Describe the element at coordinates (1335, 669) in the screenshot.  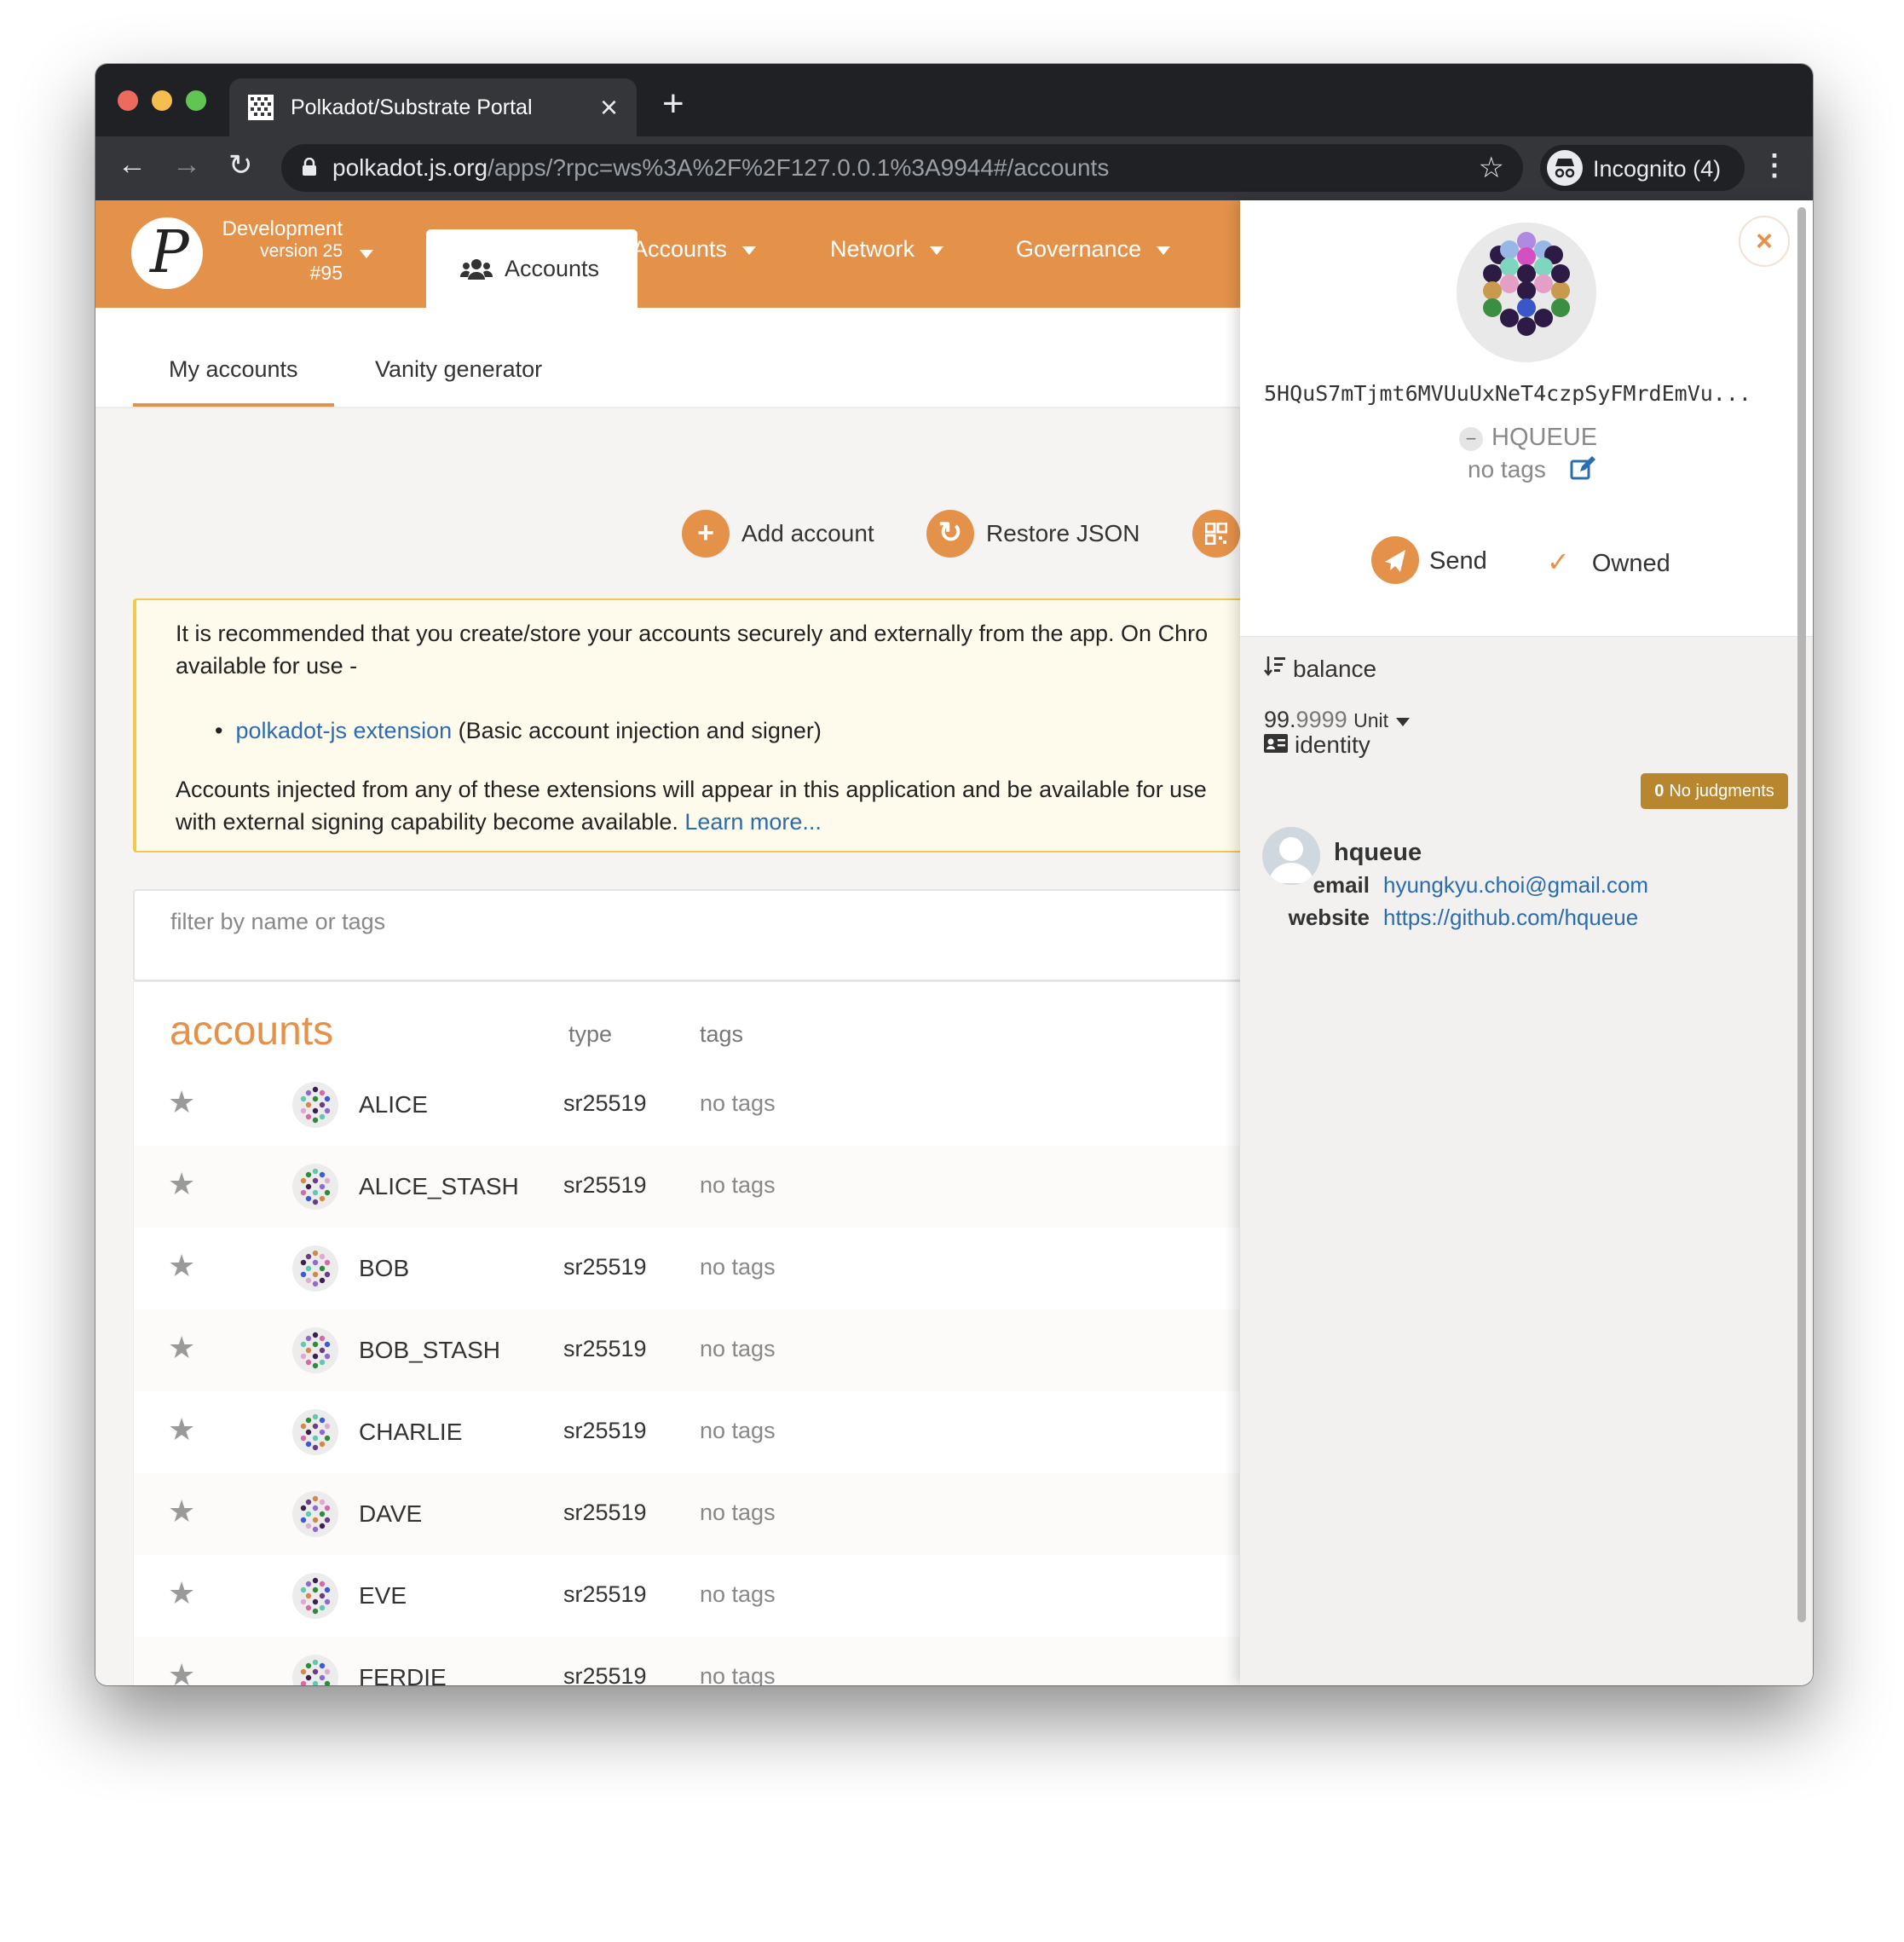
I see `balance-label: balance` at that location.